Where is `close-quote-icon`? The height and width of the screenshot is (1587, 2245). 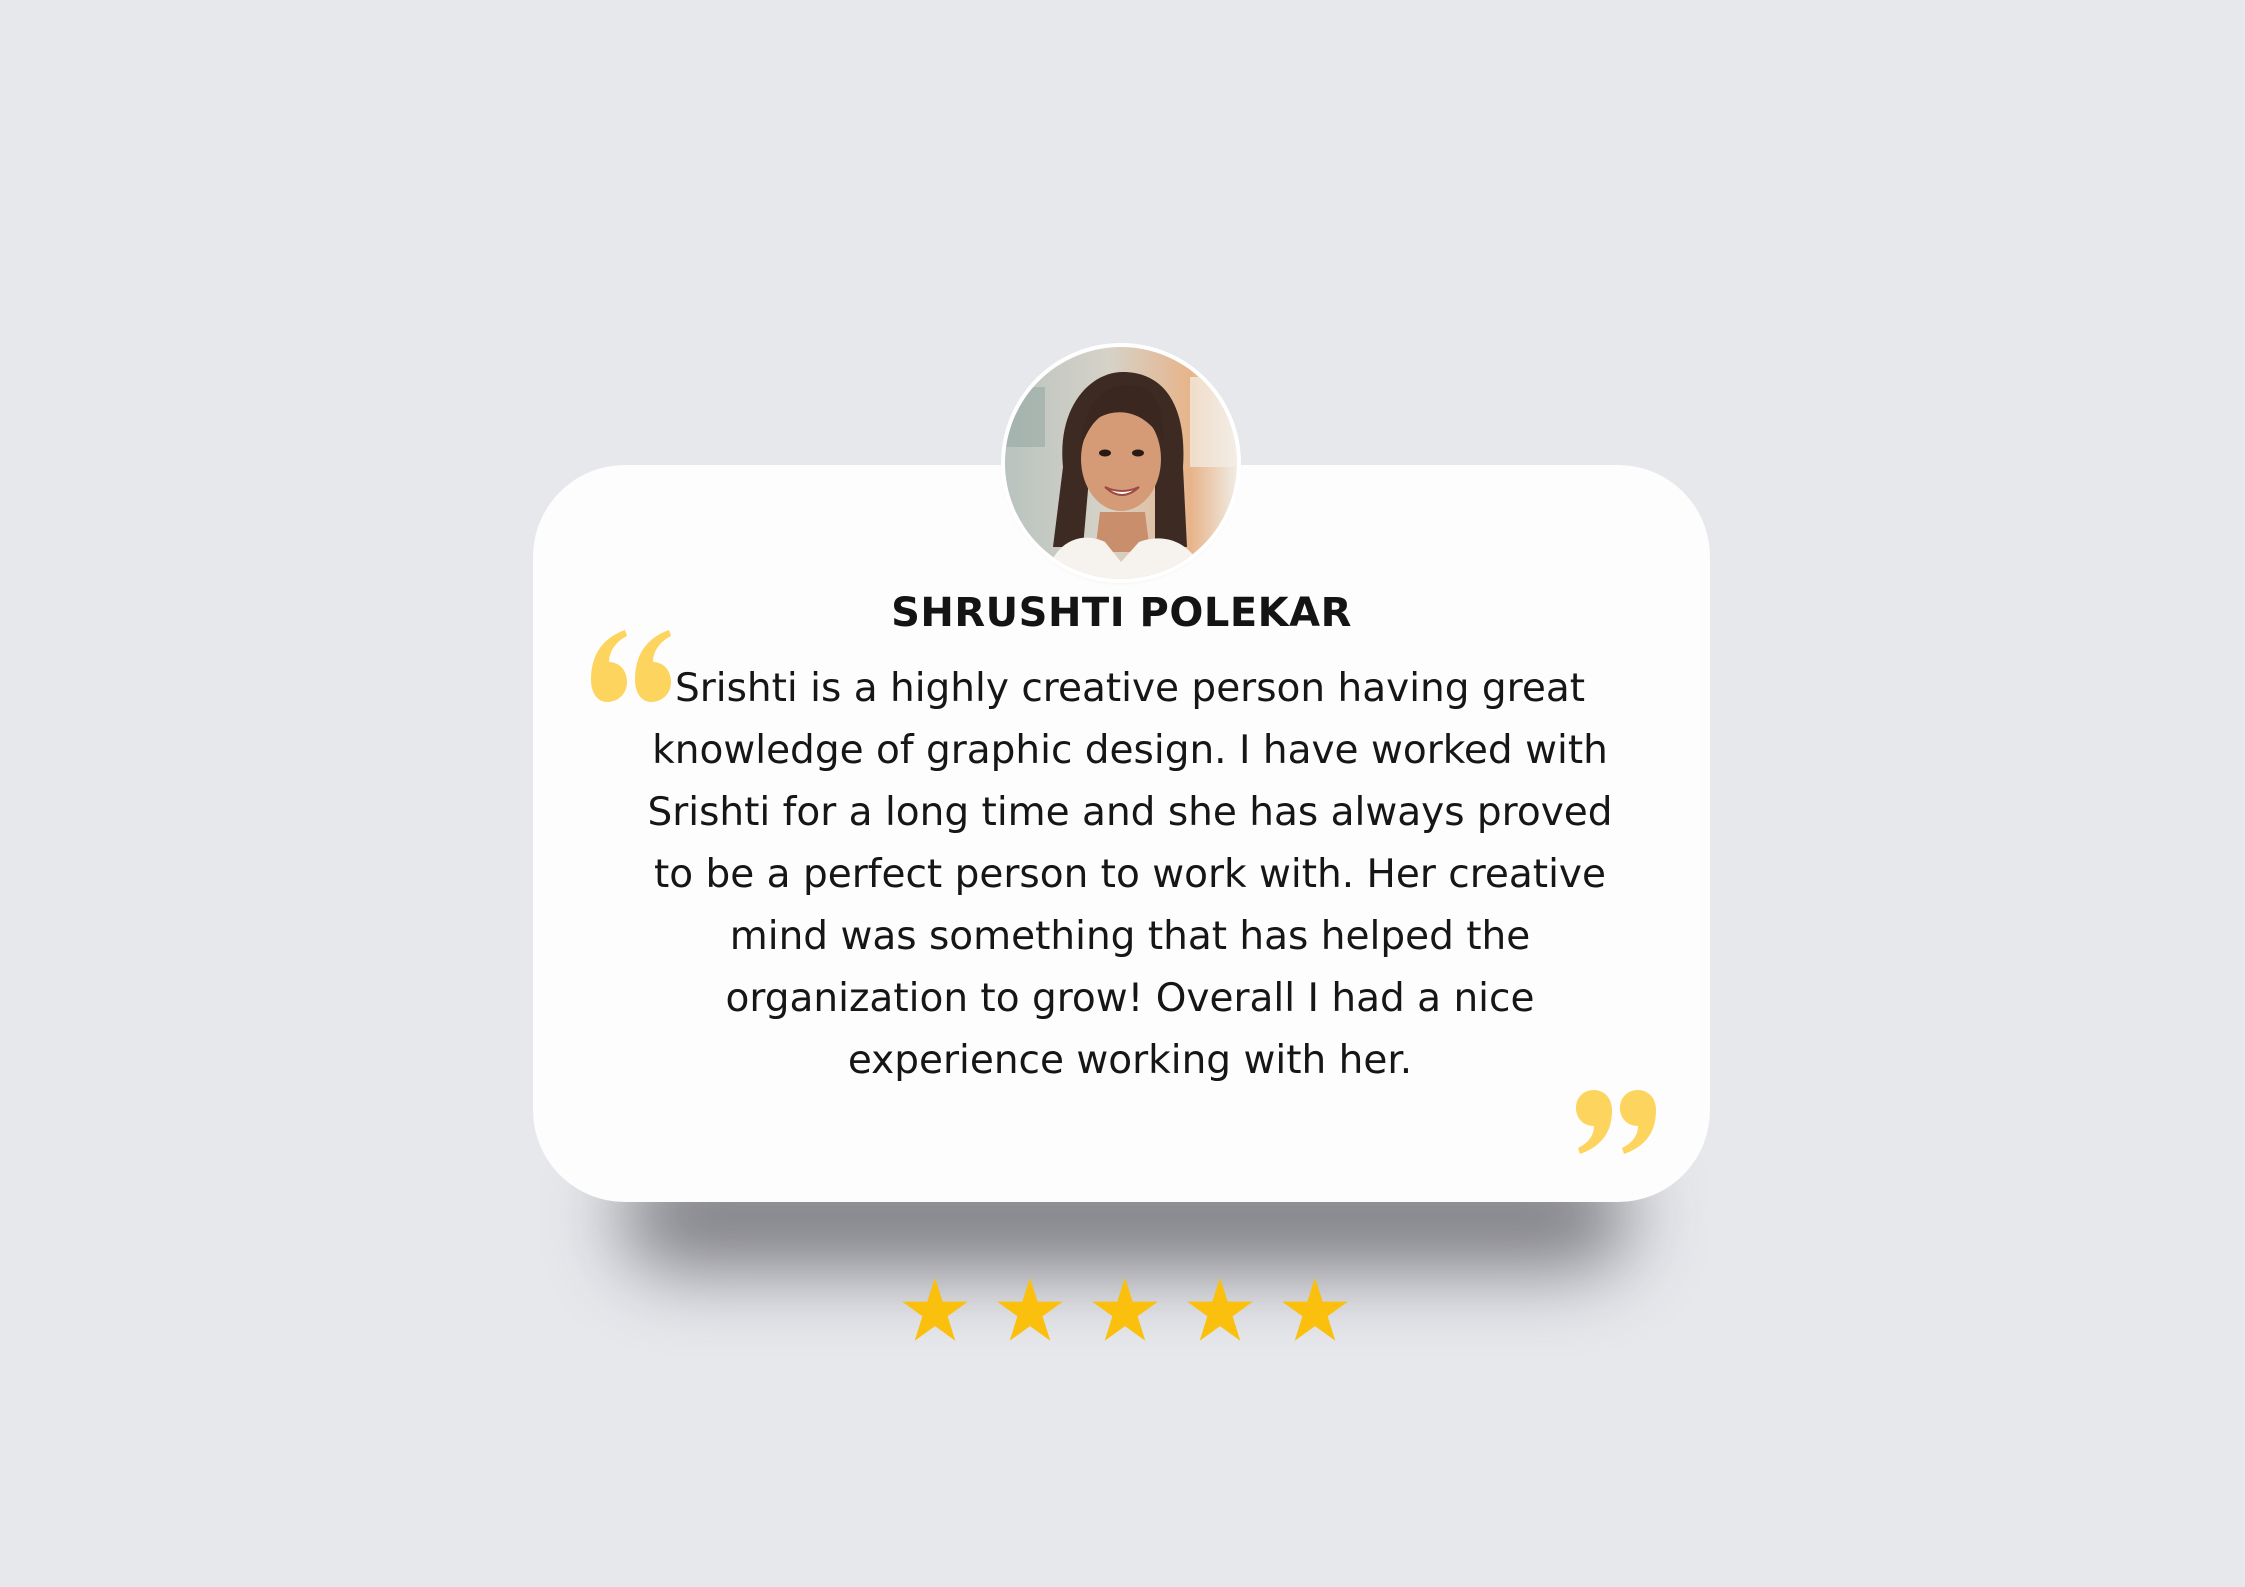 close-quote-icon is located at coordinates (1615, 1121).